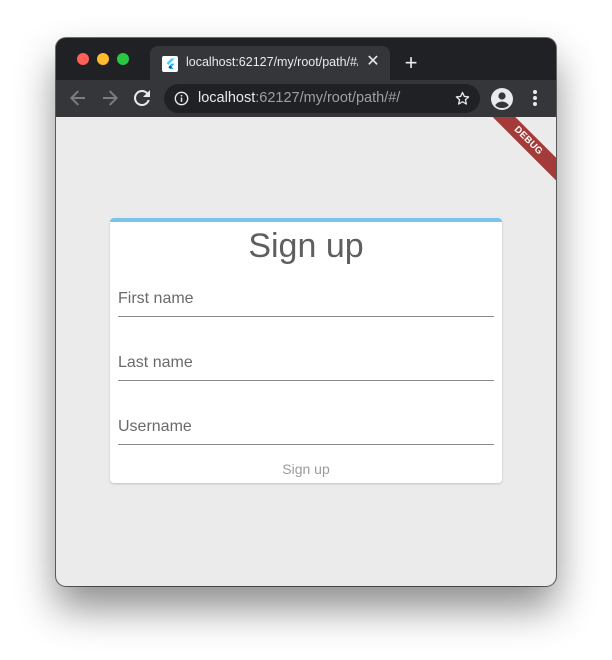  I want to click on window-maximize-button, so click(123, 59).